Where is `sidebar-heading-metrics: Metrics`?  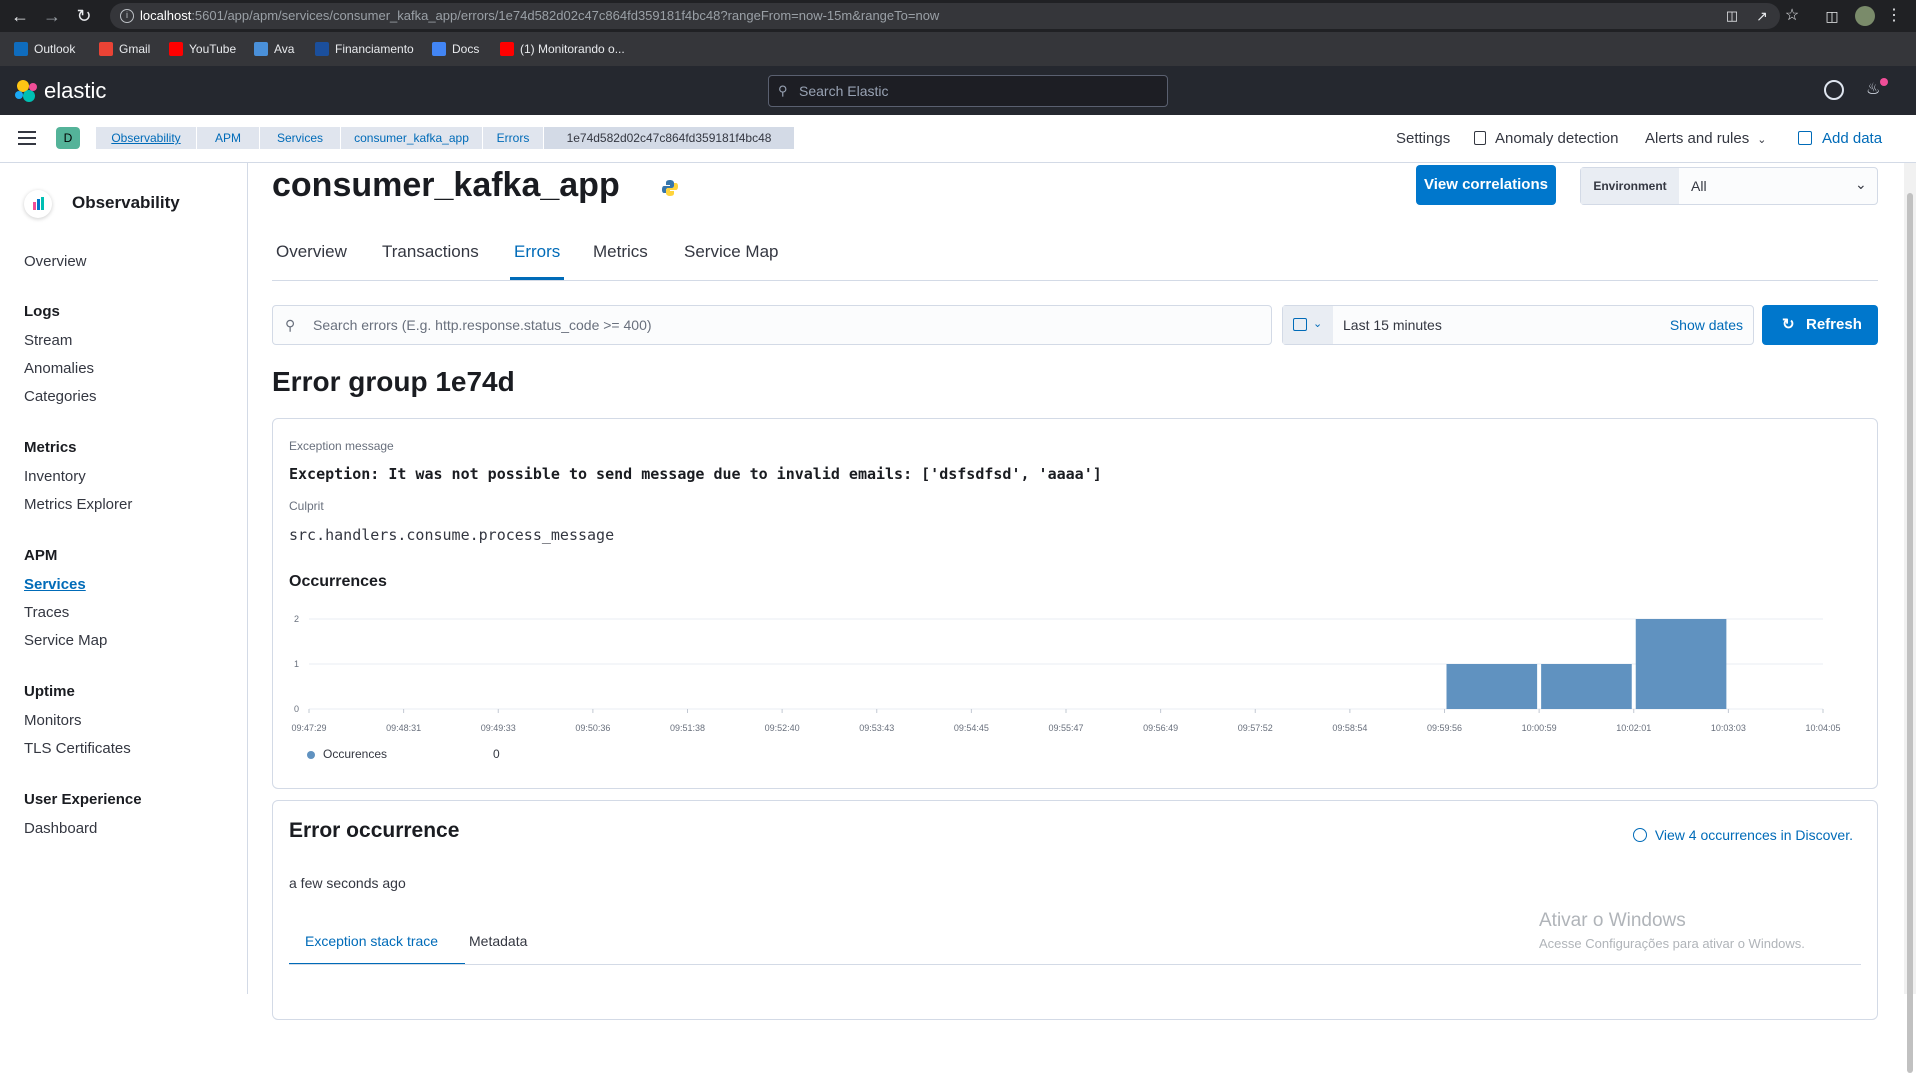
sidebar-heading-metrics: Metrics is located at coordinates (50, 447).